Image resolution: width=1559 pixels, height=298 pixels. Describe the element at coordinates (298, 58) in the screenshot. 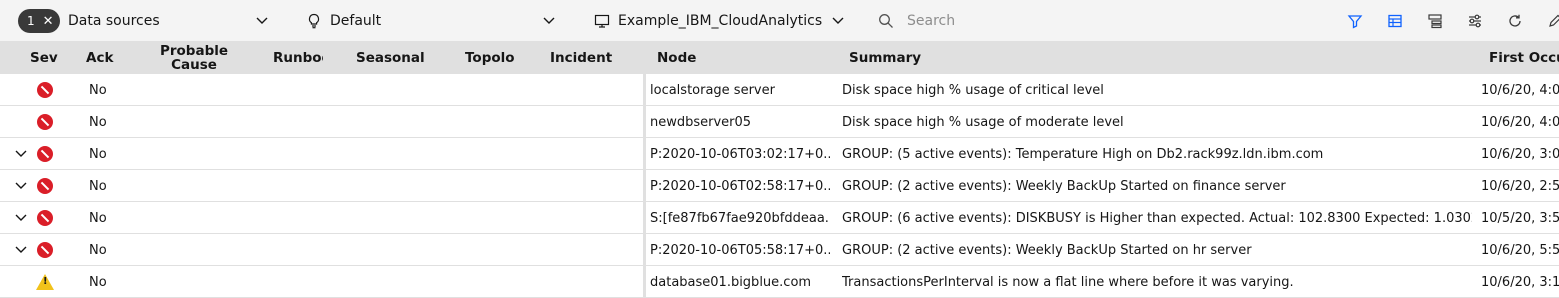

I see `col-header-runbook: Runboo` at that location.